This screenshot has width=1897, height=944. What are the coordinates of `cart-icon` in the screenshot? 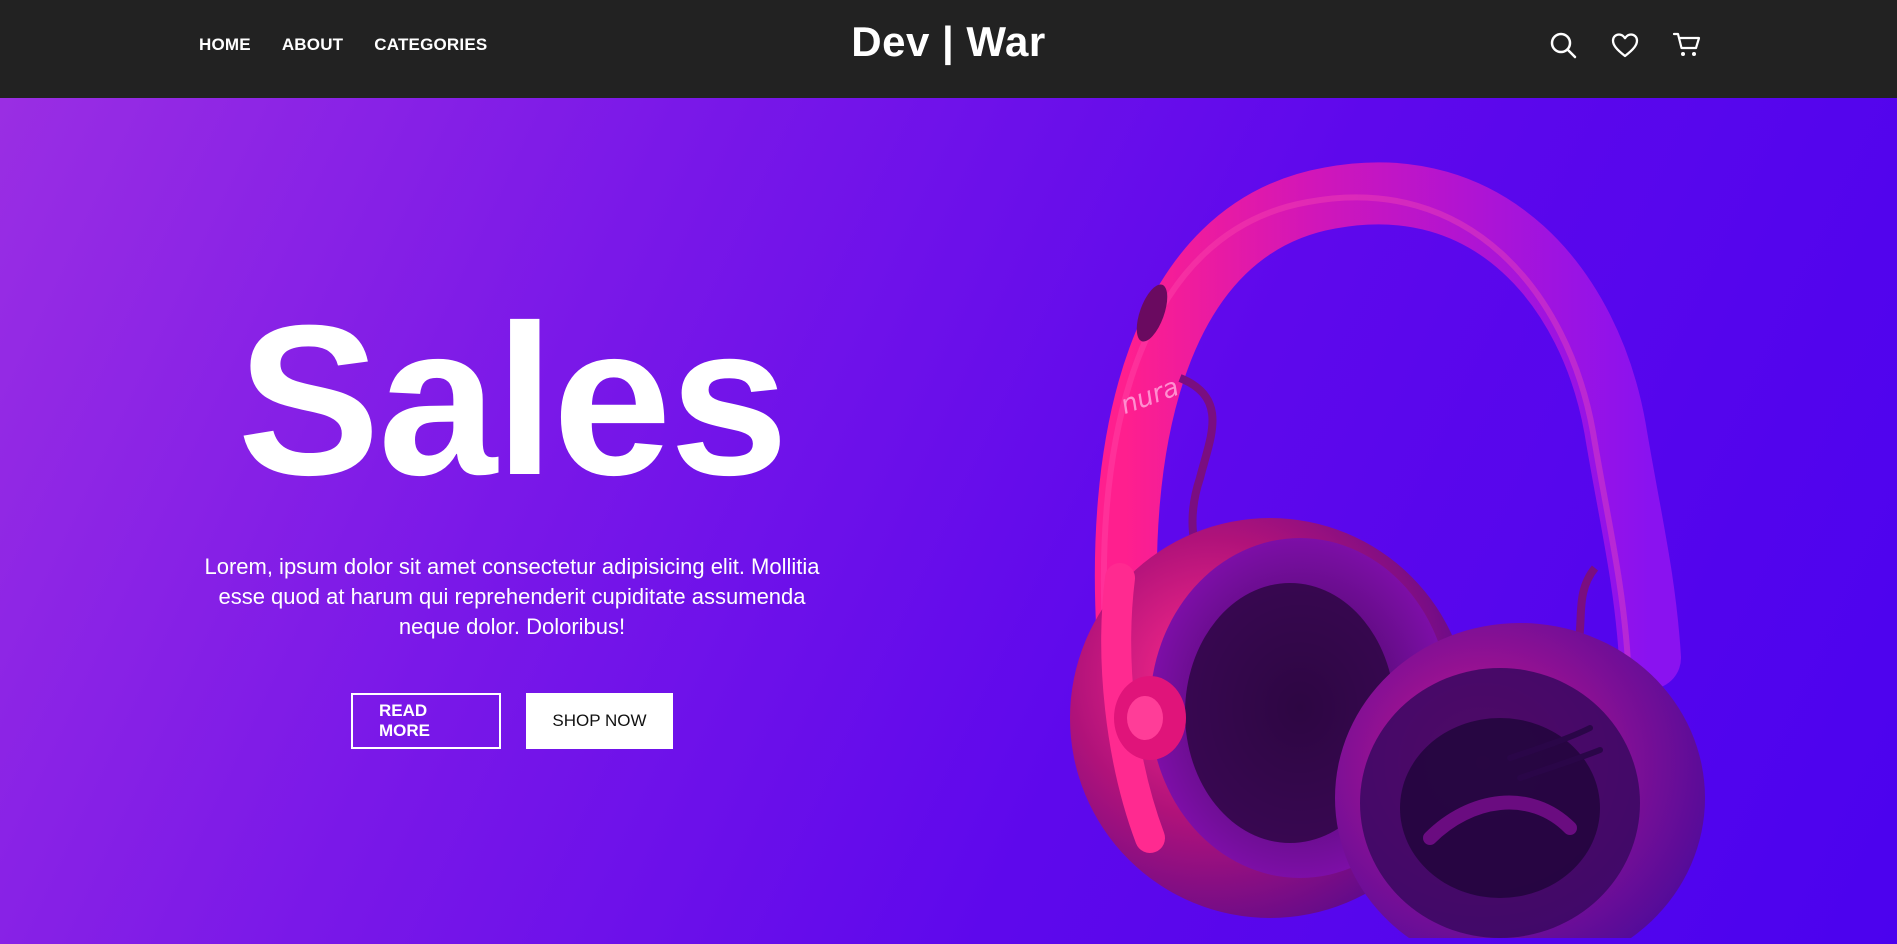 It's located at (1687, 45).